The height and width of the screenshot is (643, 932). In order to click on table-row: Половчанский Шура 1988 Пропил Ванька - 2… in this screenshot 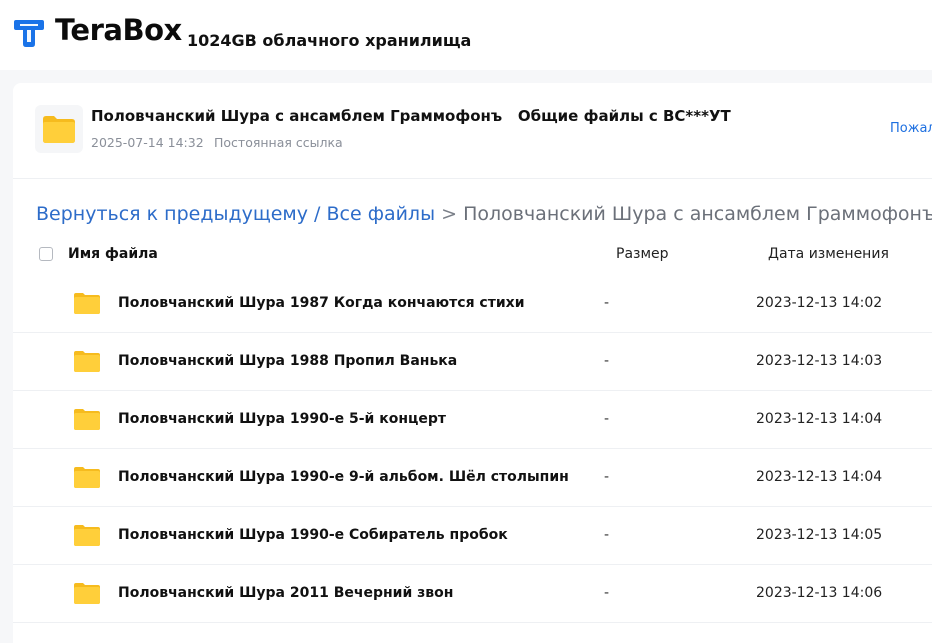, I will do `click(472, 362)`.